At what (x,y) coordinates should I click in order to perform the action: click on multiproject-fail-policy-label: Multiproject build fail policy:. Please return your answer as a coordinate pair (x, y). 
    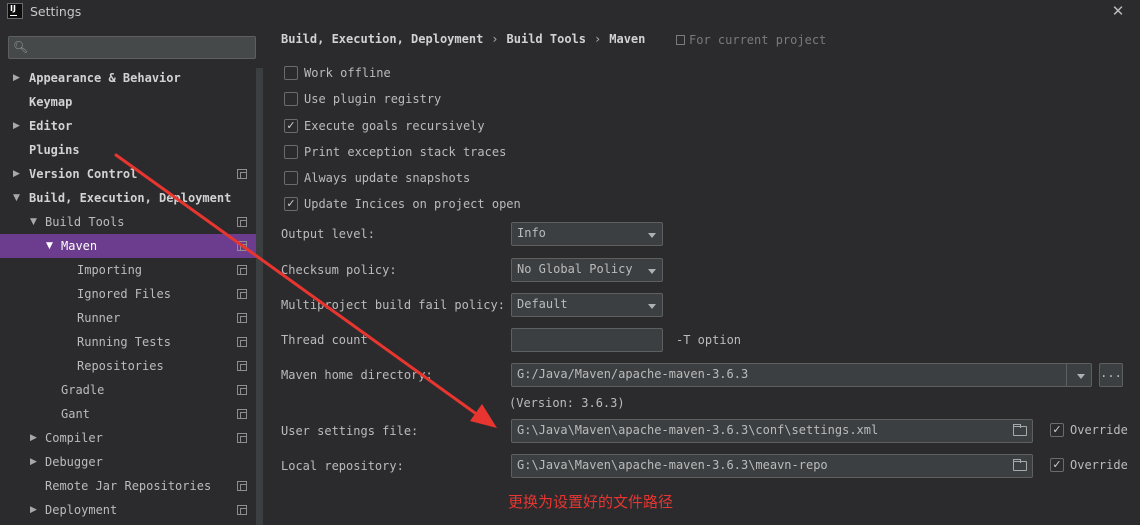
    Looking at the image, I should click on (393, 305).